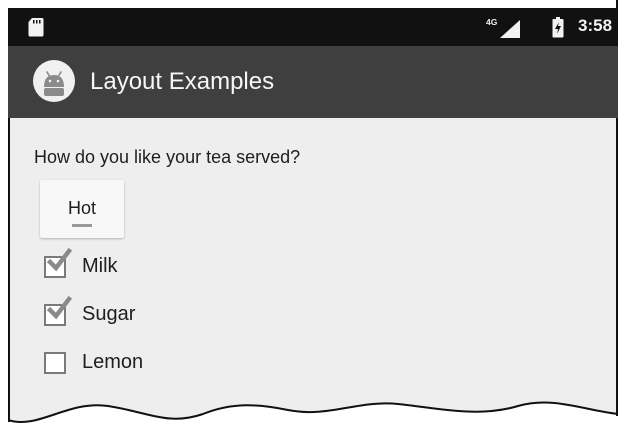 The height and width of the screenshot is (435, 618). I want to click on spinner-indicator, so click(82, 225).